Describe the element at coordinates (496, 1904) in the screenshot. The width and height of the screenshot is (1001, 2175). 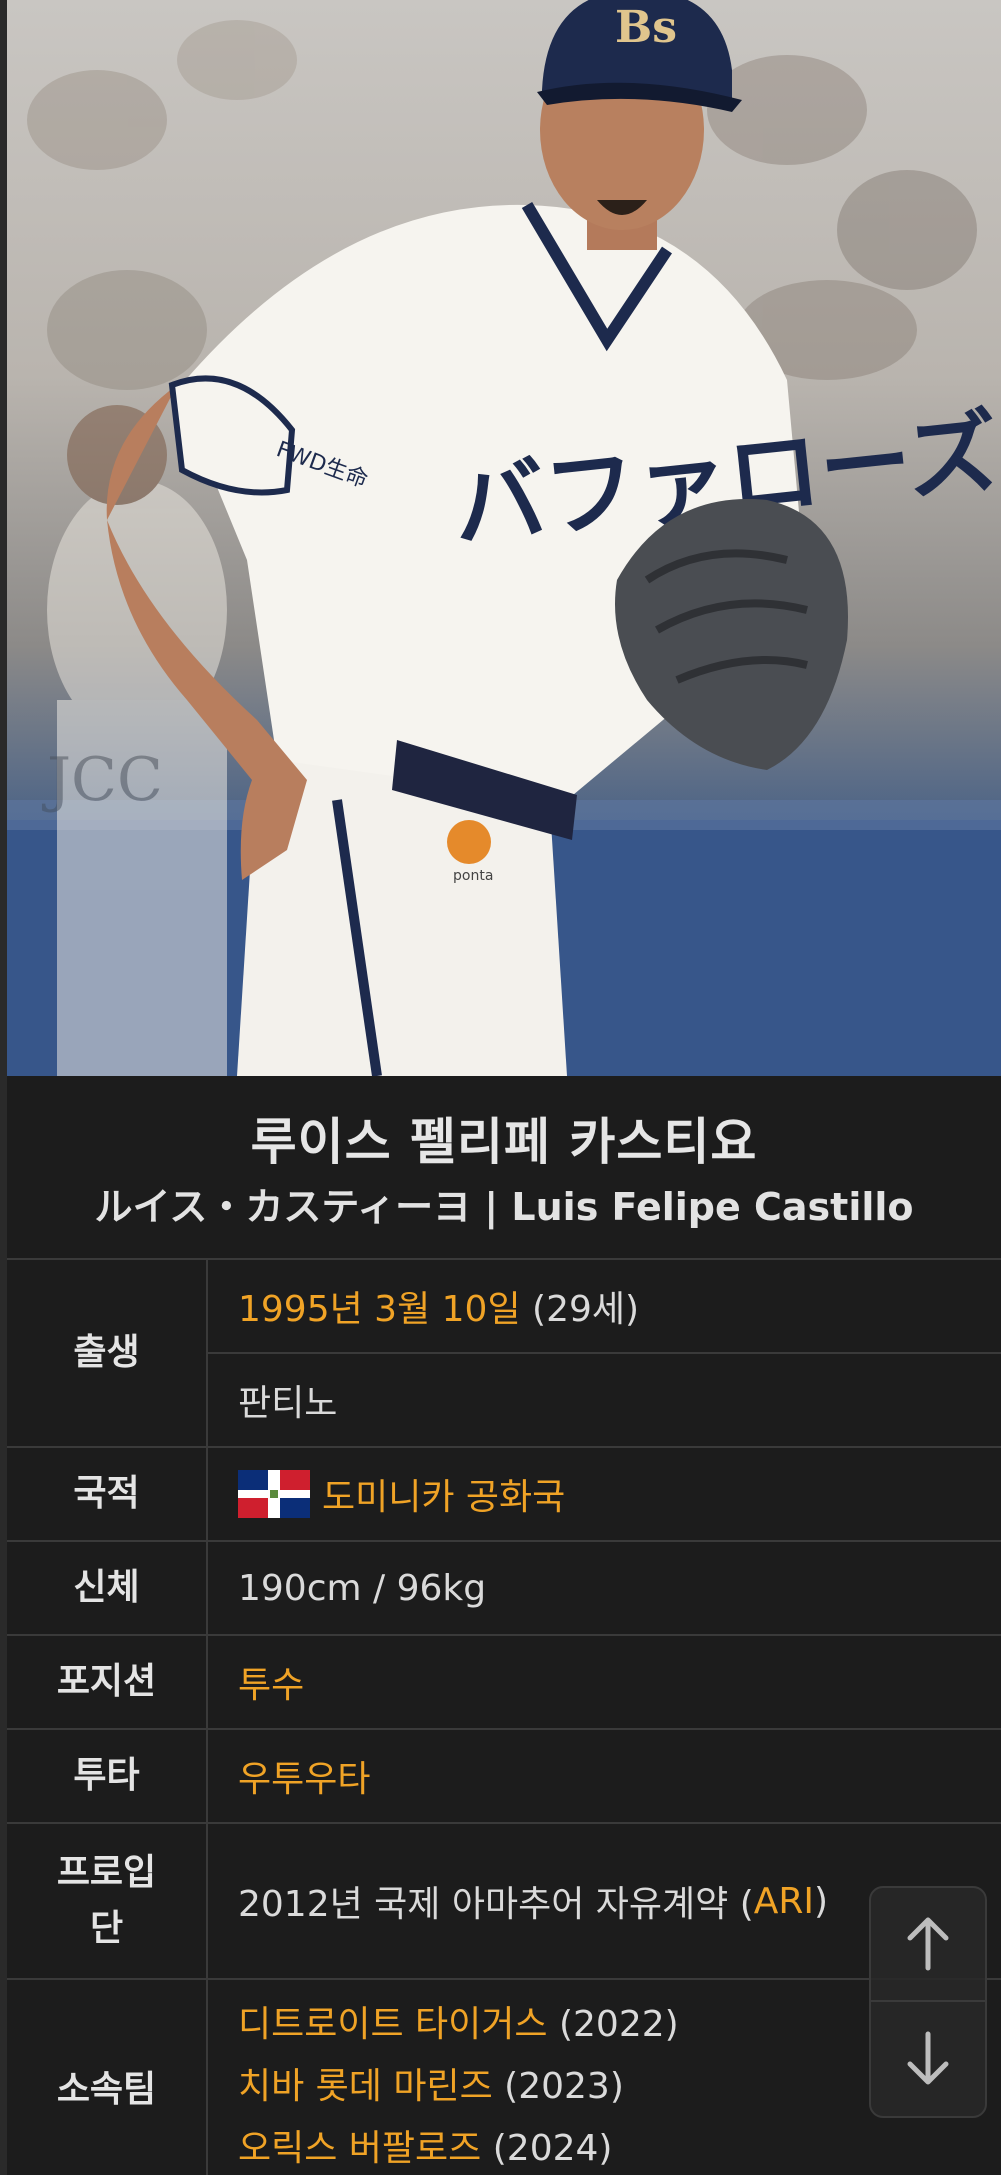
I see `pro-entry-text: 2012년 국제 아마추어 자유계약 (` at that location.